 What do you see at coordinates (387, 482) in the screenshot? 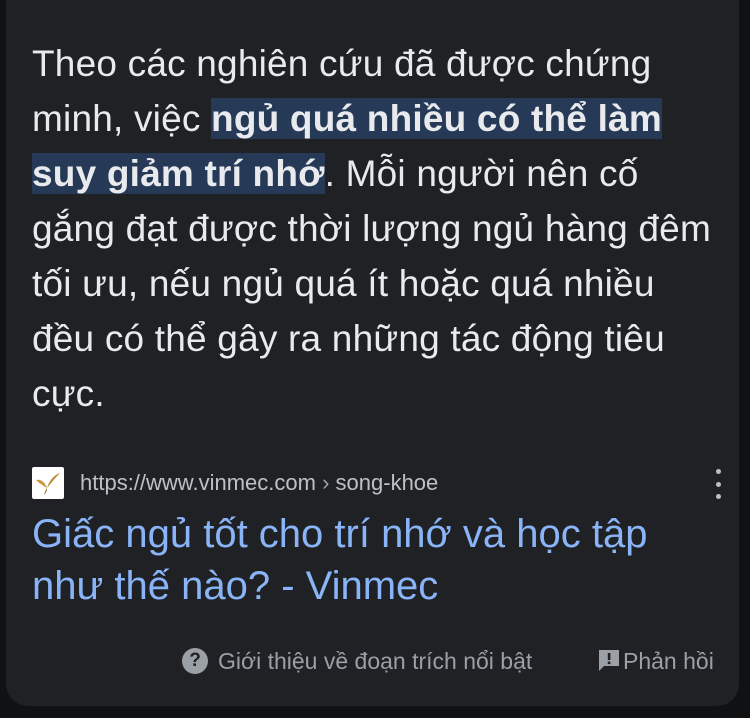
I see `source-path: song-khoe` at bounding box center [387, 482].